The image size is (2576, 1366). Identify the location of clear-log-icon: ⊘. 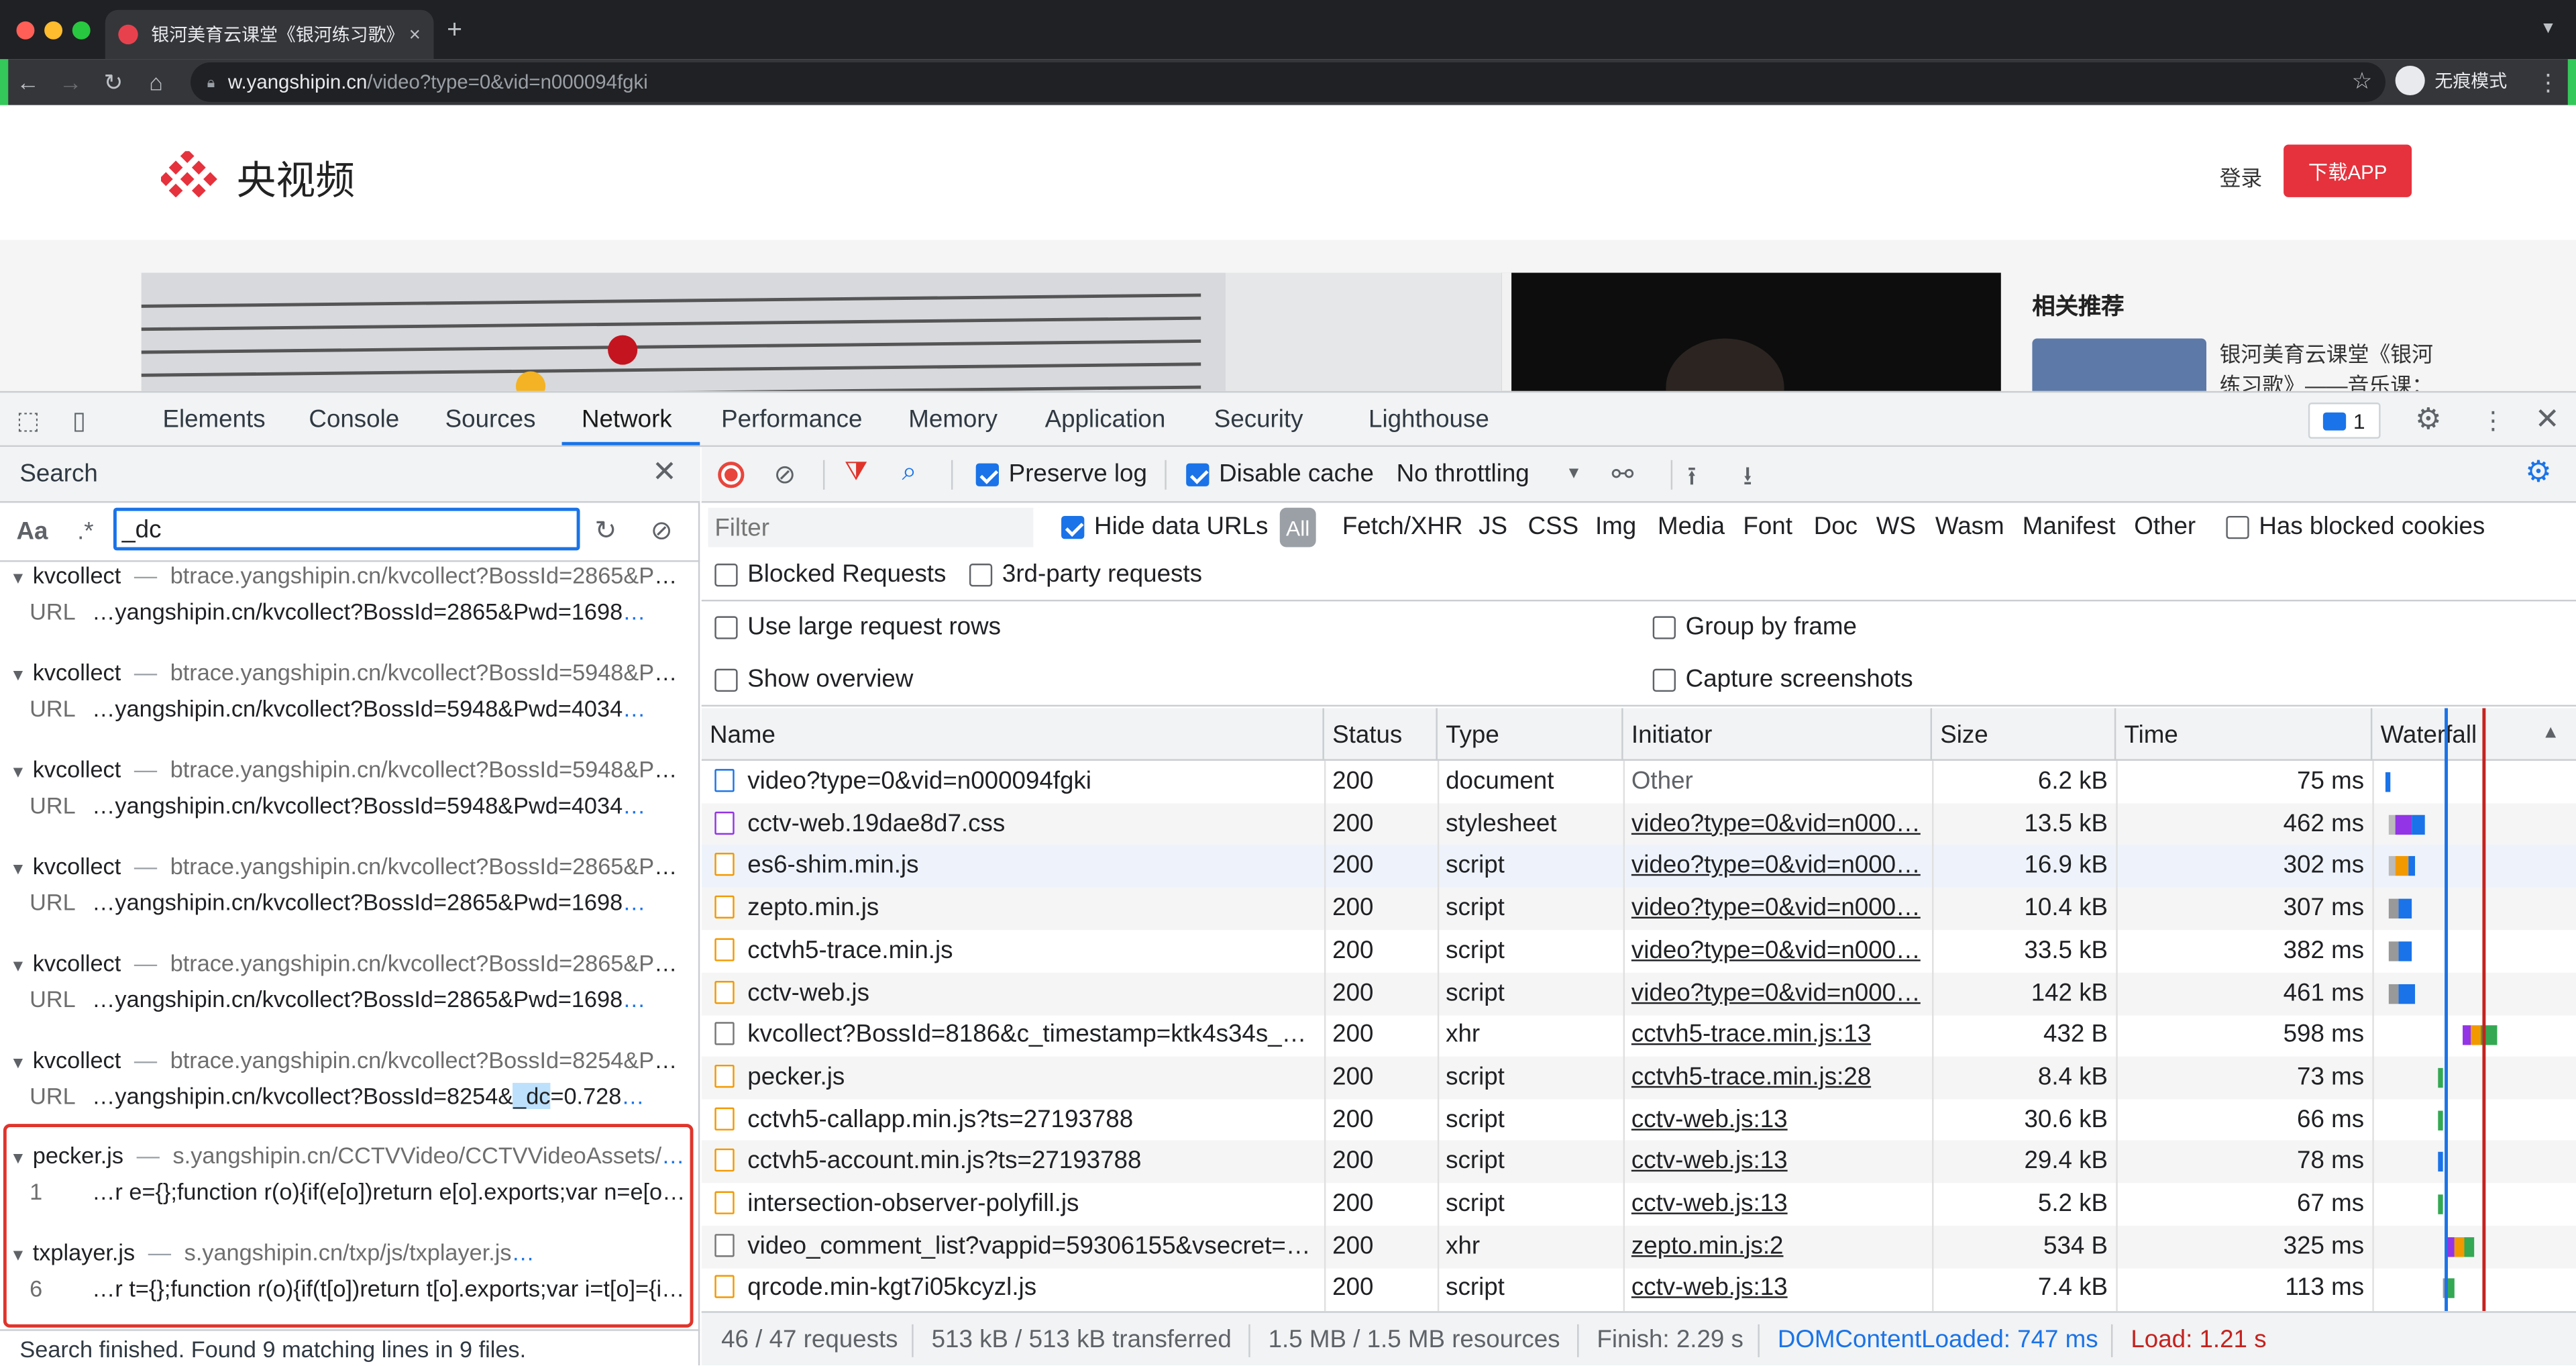
(784, 475).